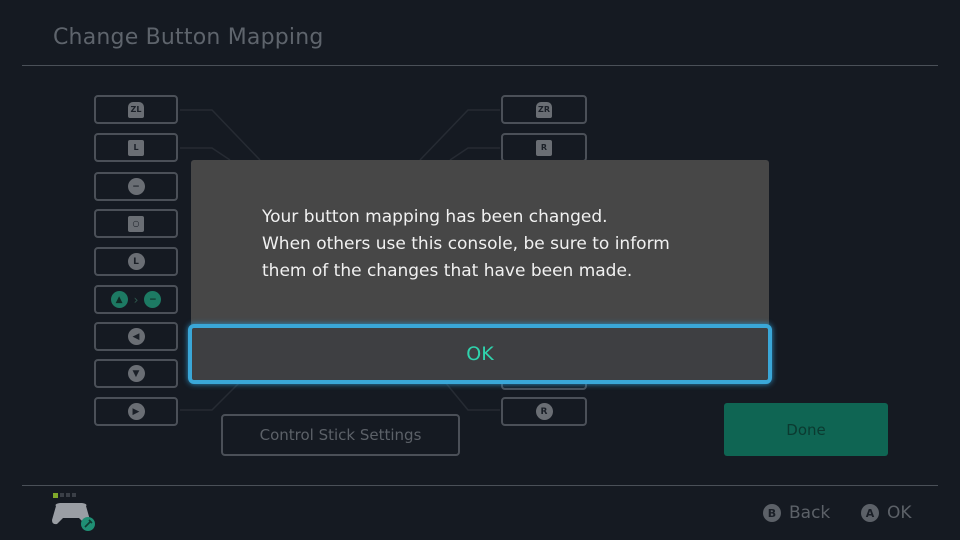 The width and height of the screenshot is (960, 540). I want to click on key-down: ▼, so click(136, 373).